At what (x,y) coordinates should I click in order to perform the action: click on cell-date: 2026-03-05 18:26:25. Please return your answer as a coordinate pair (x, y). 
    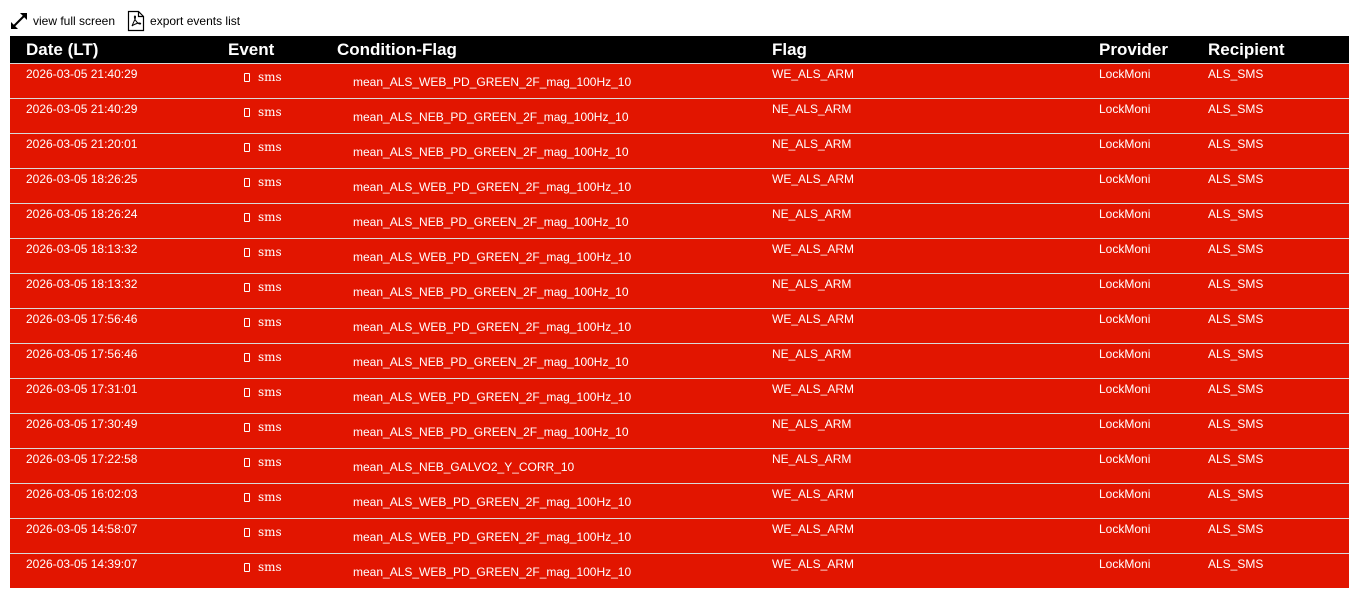
    Looking at the image, I should click on (82, 178).